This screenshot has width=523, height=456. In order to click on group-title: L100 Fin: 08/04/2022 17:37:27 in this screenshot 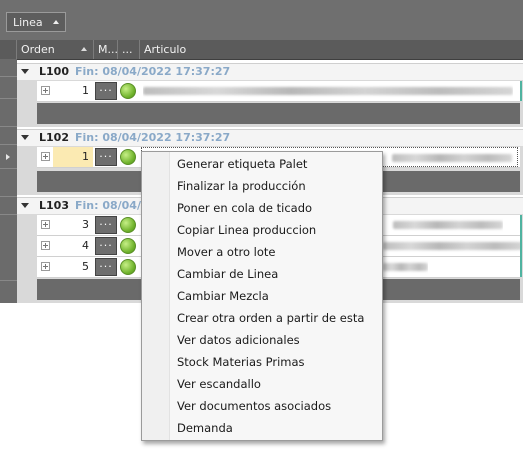, I will do `click(125, 71)`.